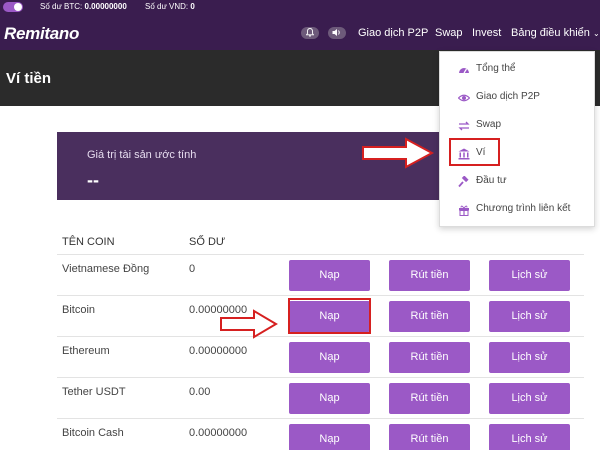 The width and height of the screenshot is (600, 450). I want to click on gauge-icon, so click(464, 71).